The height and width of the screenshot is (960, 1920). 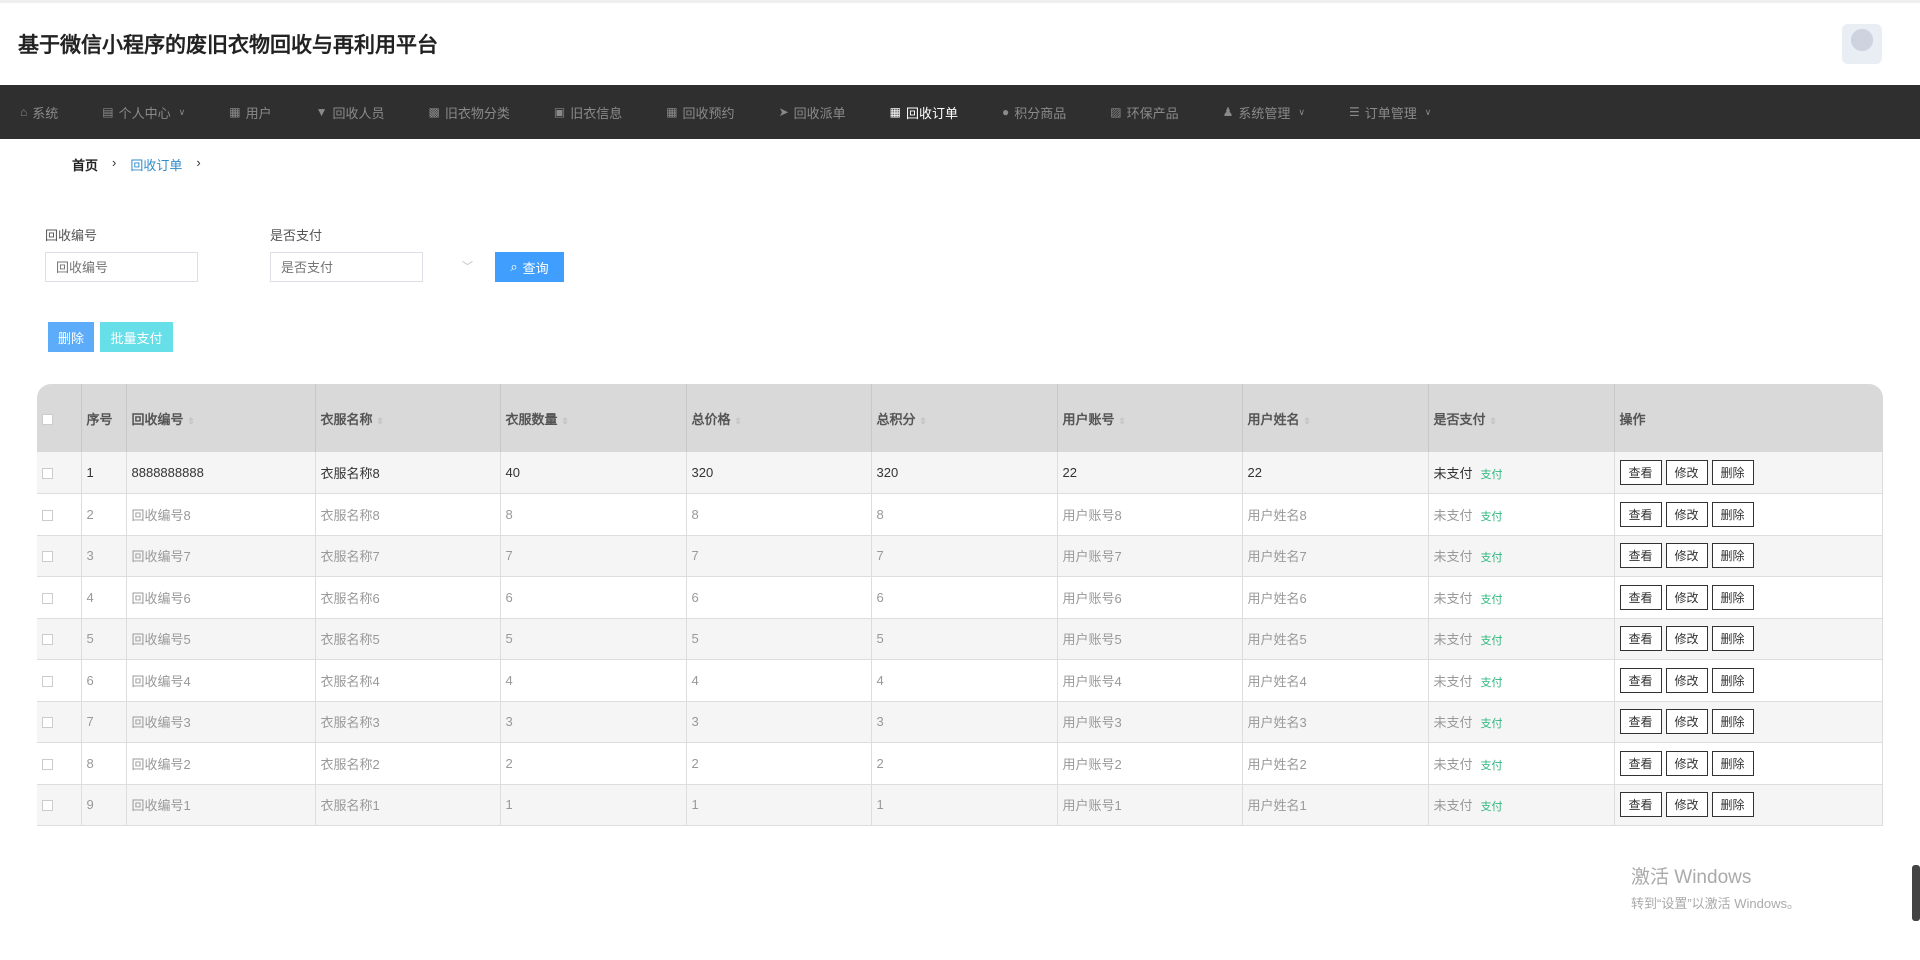 I want to click on select-all-checkbox, so click(x=47, y=419).